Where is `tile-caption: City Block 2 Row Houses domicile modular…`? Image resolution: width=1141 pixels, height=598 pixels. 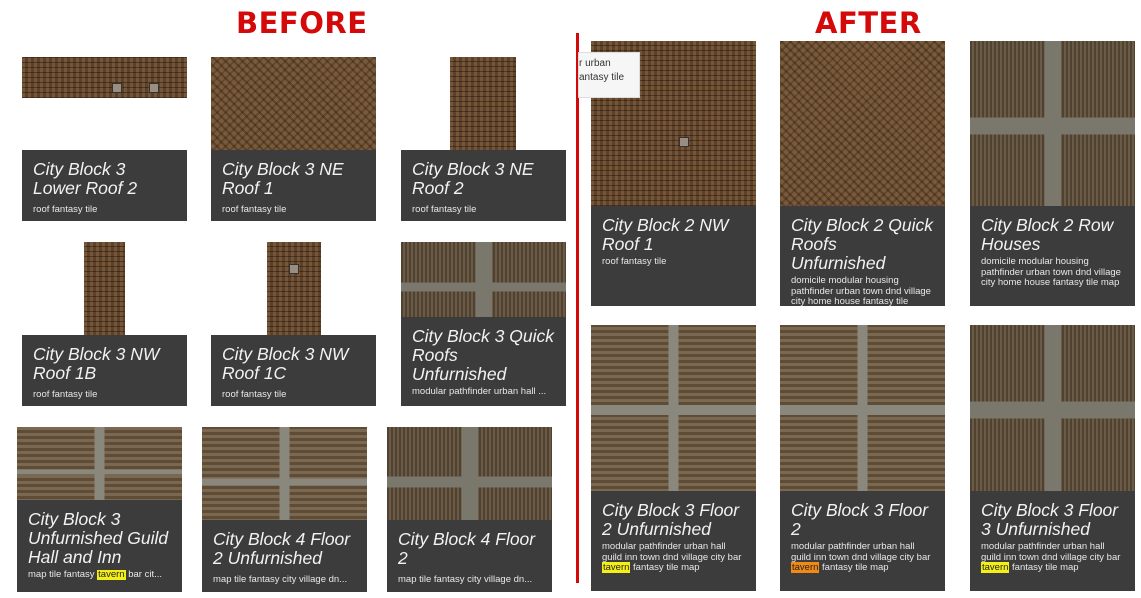 tile-caption: City Block 2 Row Houses domicile modular… is located at coordinates (1052, 256).